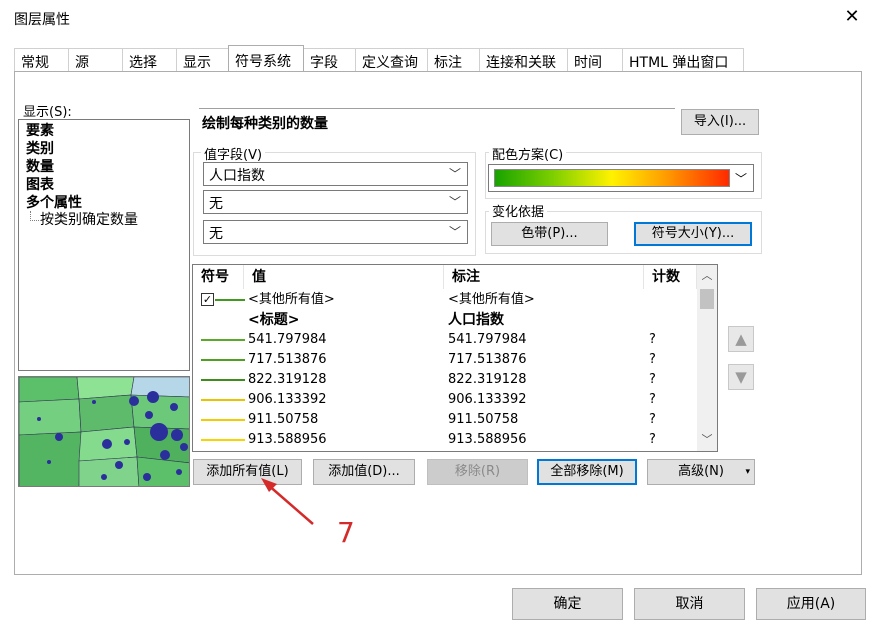 The width and height of the screenshot is (875, 634). Describe the element at coordinates (741, 377) in the screenshot. I see `move-down-icon: ▼` at that location.